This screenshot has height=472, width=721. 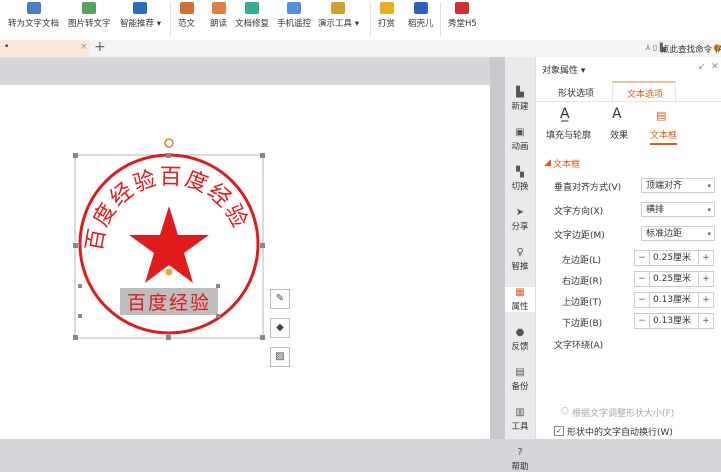 What do you see at coordinates (520, 452) in the screenshot?
I see `help-icon: ?` at bounding box center [520, 452].